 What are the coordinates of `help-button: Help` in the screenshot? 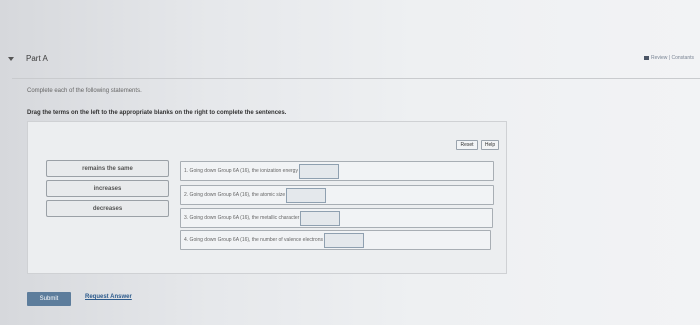 It's located at (490, 145).